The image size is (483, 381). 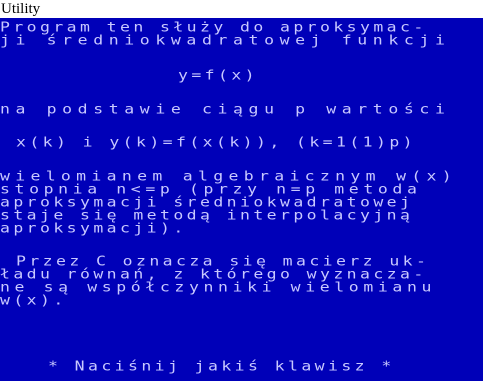 What do you see at coordinates (21, 9) in the screenshot?
I see `window-title: Utility` at bounding box center [21, 9].